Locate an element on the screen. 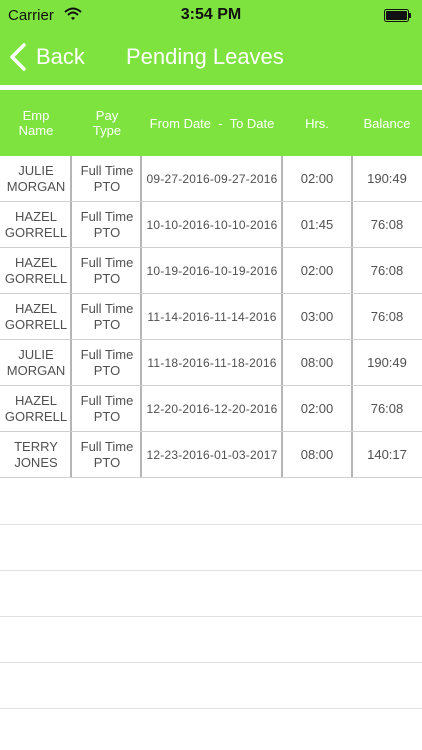  battery-icon is located at coordinates (397, 15).